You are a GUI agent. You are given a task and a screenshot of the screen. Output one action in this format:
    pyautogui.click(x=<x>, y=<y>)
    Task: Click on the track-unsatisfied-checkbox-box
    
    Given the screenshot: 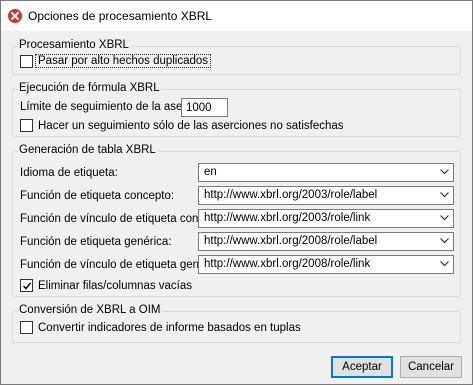 What is the action you would take?
    pyautogui.click(x=26, y=125)
    